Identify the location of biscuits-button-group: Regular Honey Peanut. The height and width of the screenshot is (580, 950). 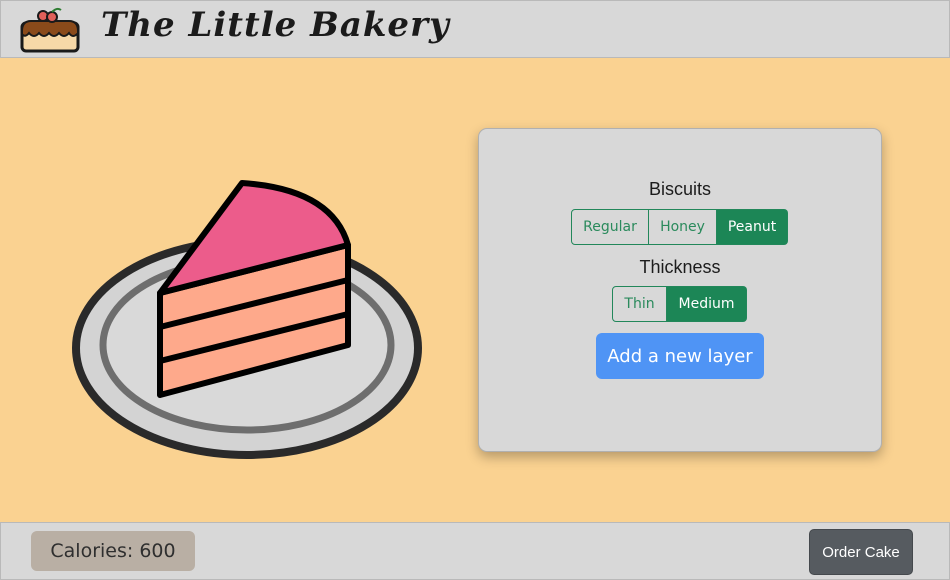
(679, 227).